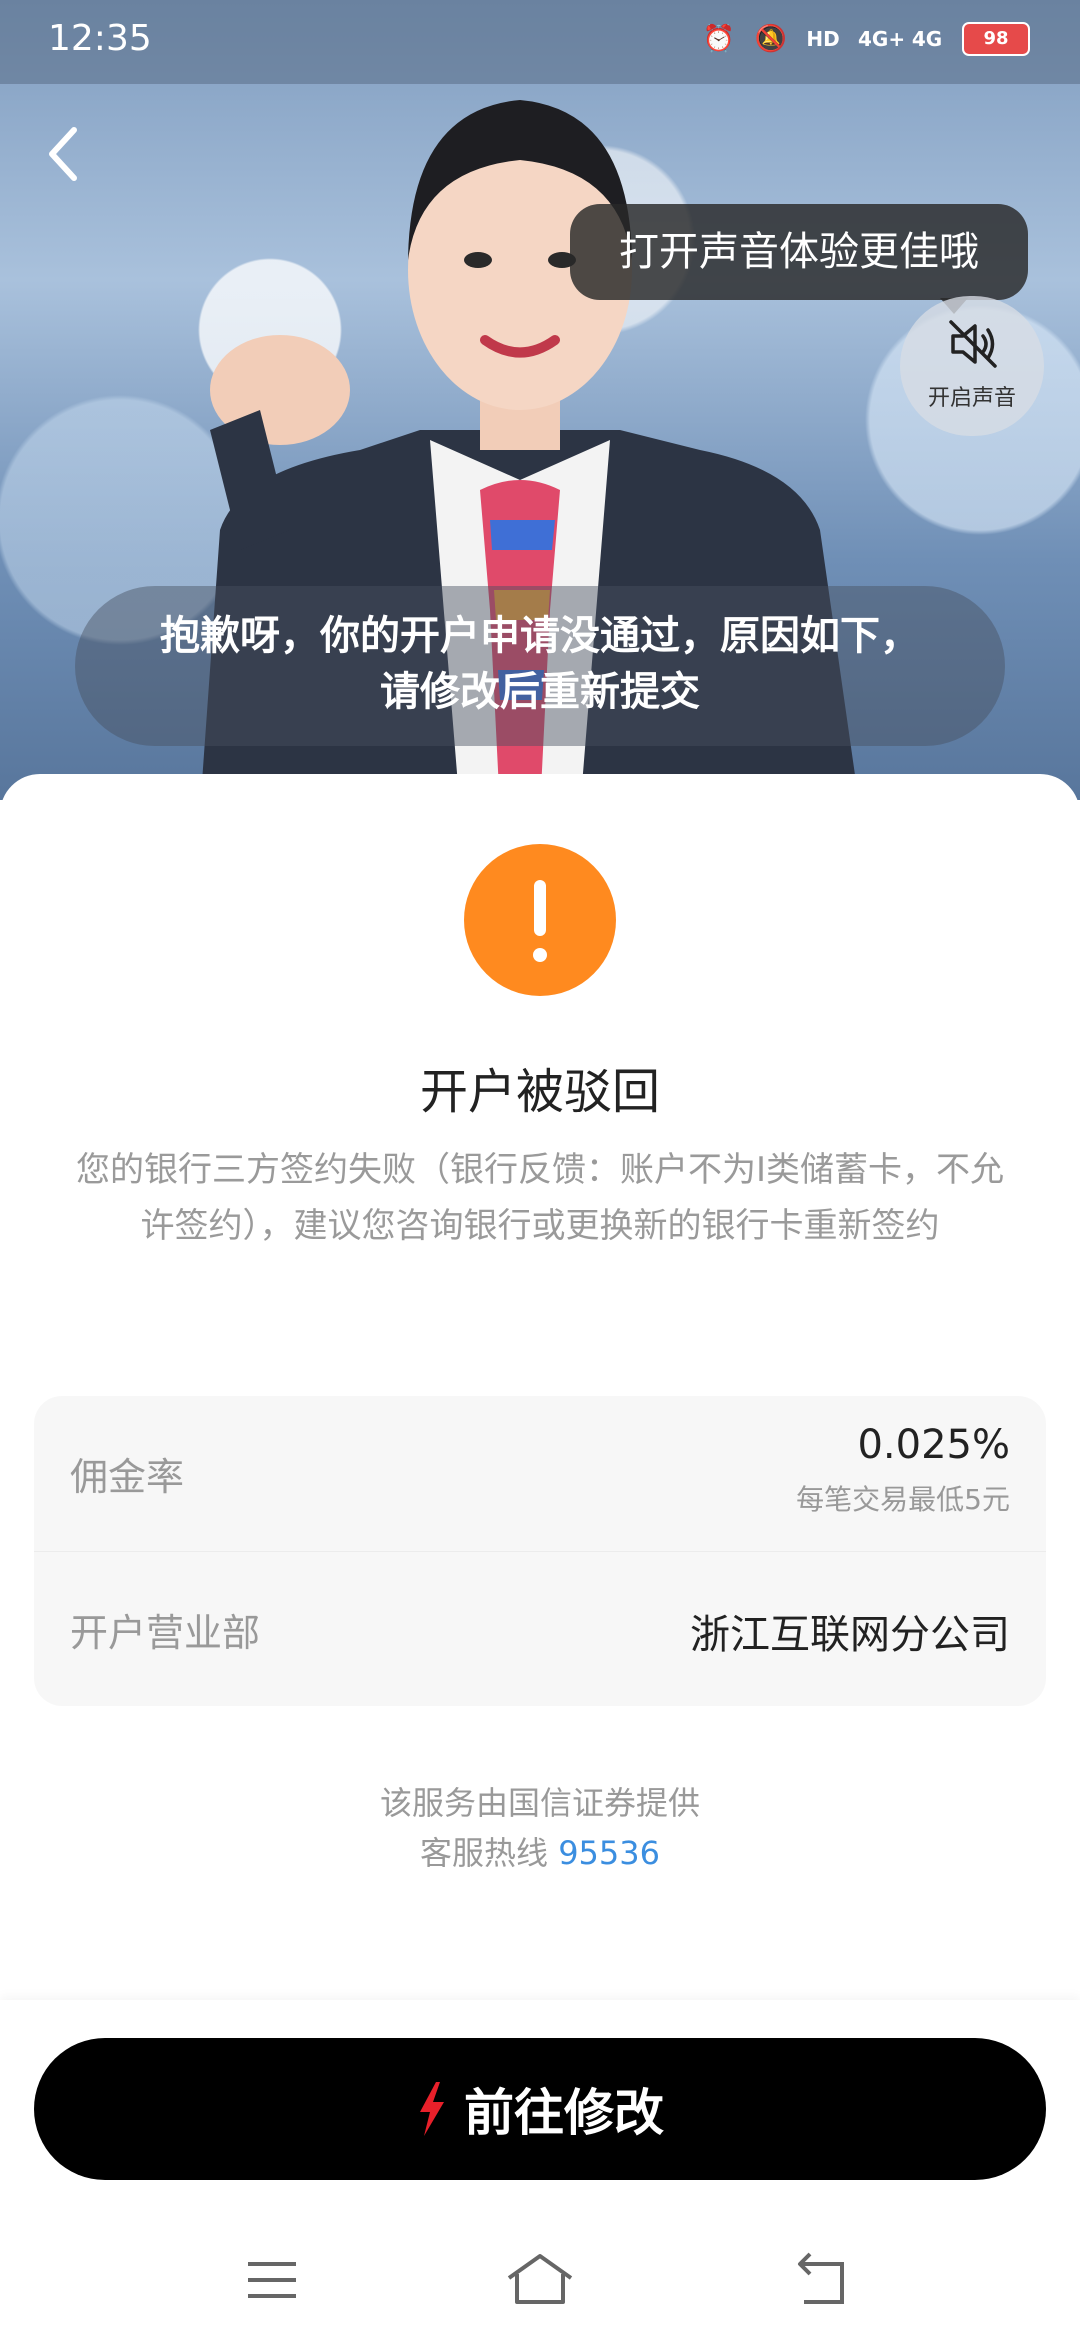  I want to click on status-icons: ⏰ 🔕 HD 4G+ 4G 98, so click(866, 39).